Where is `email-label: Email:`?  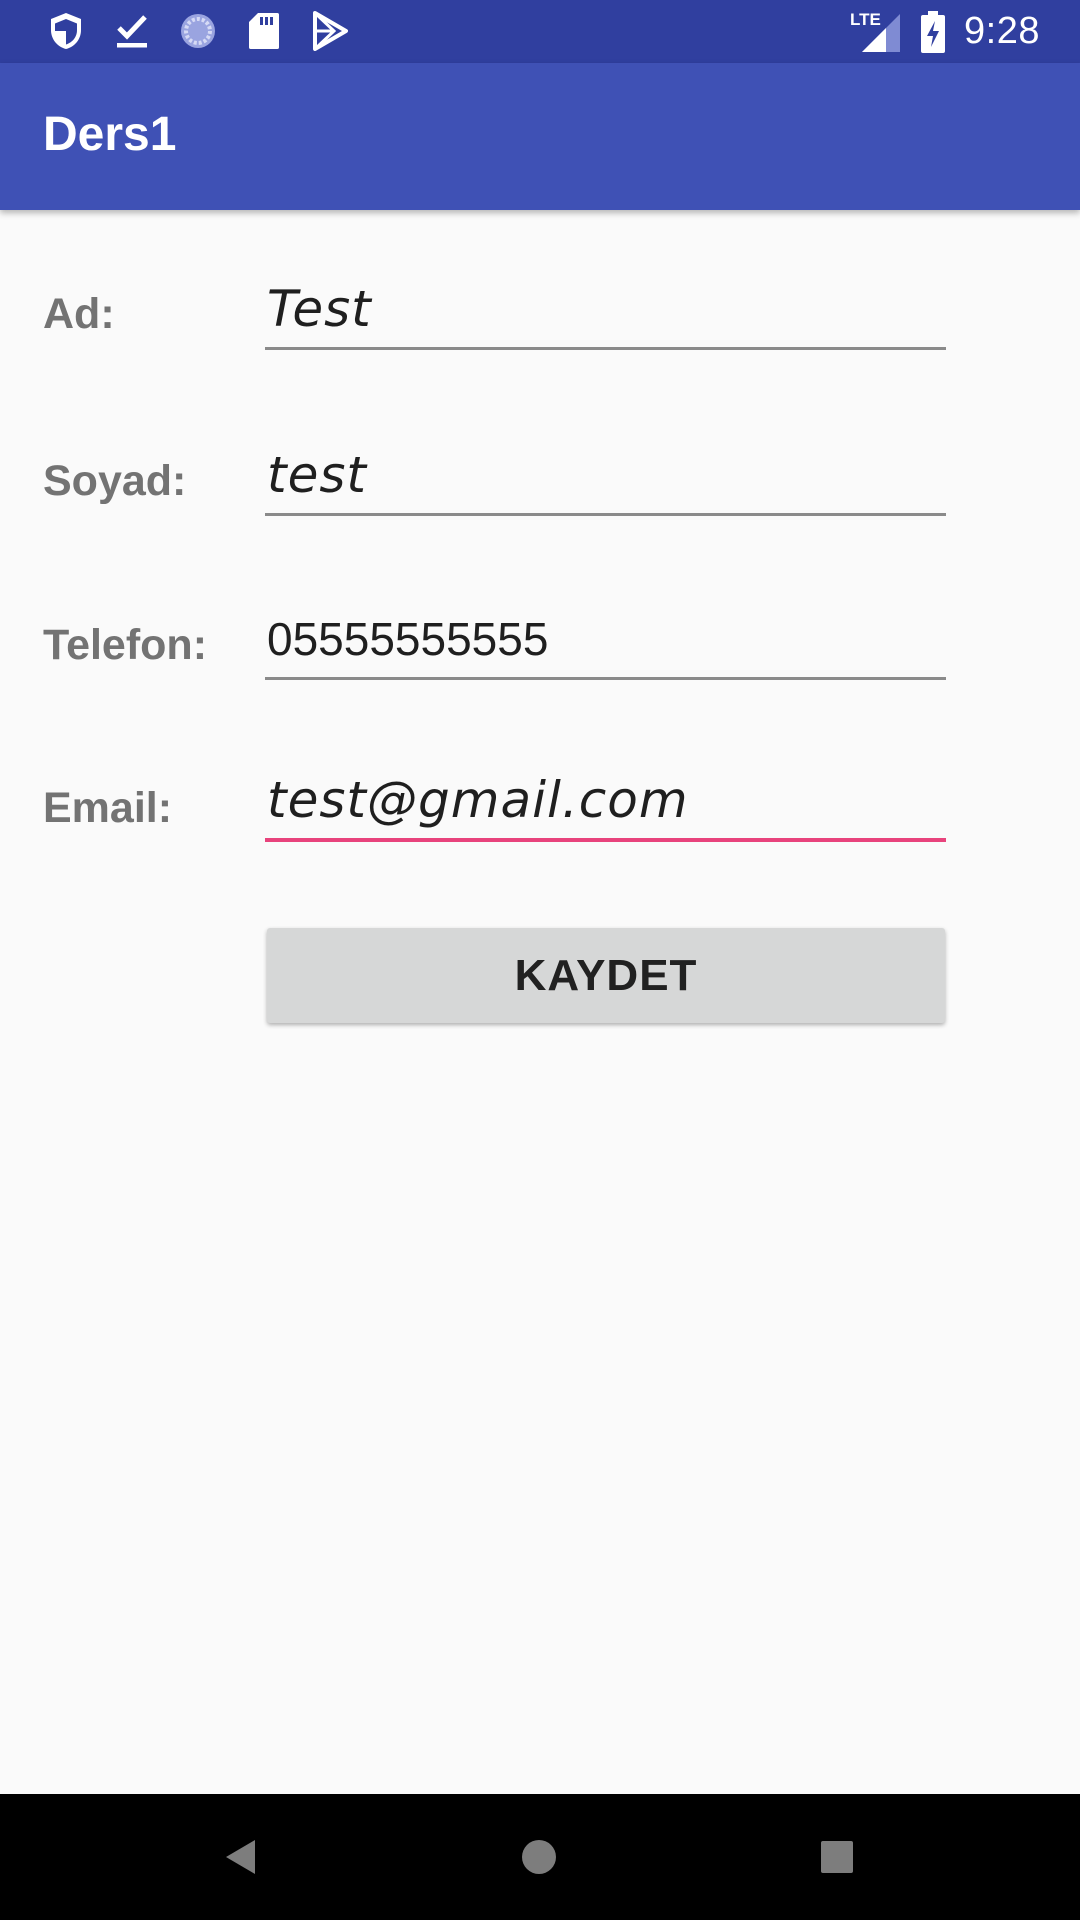
email-label: Email: is located at coordinates (108, 808).